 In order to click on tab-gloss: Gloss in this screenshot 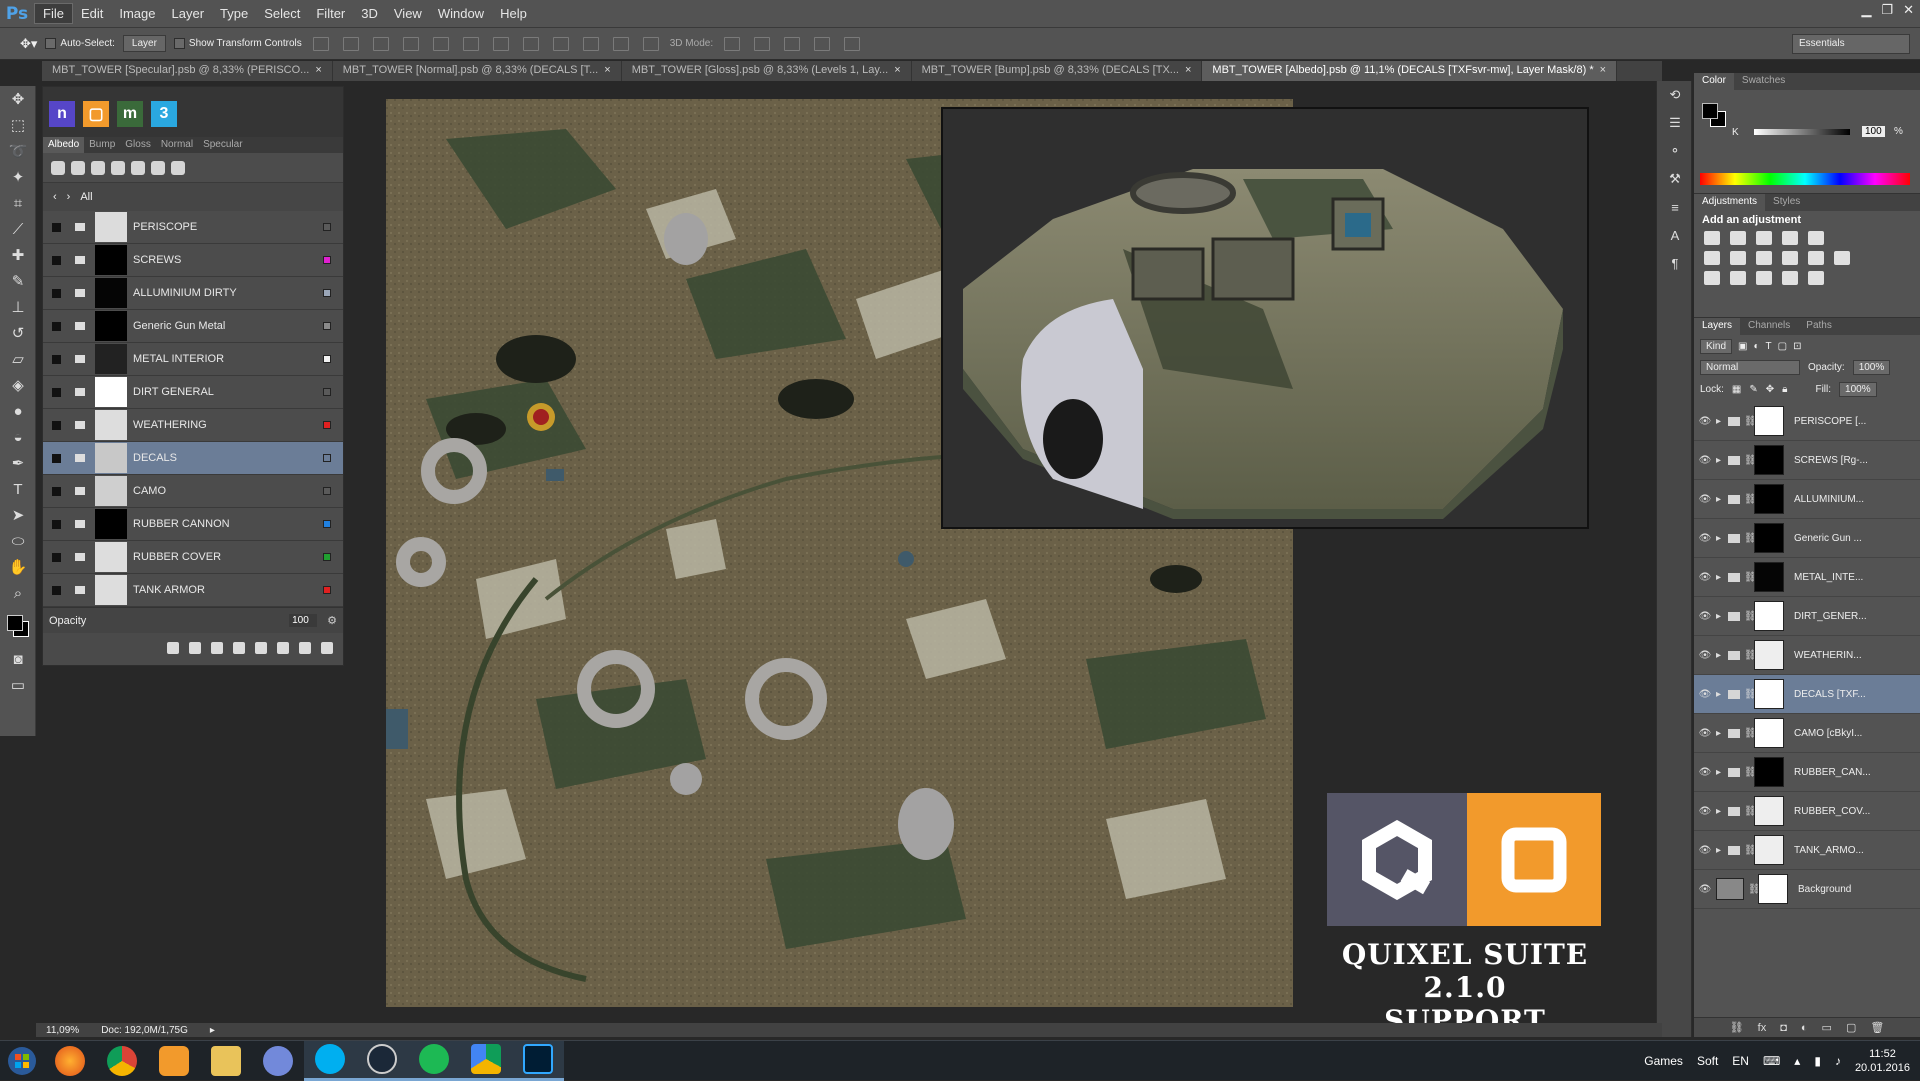, I will do `click(138, 145)`.